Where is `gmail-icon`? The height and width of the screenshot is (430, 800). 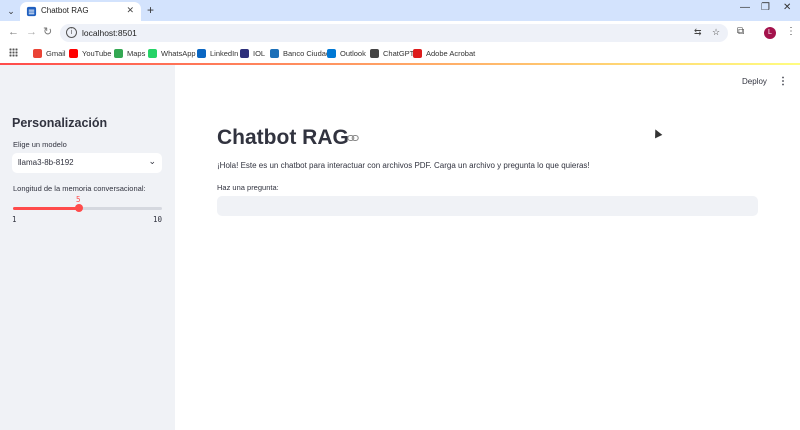
gmail-icon is located at coordinates (37, 53).